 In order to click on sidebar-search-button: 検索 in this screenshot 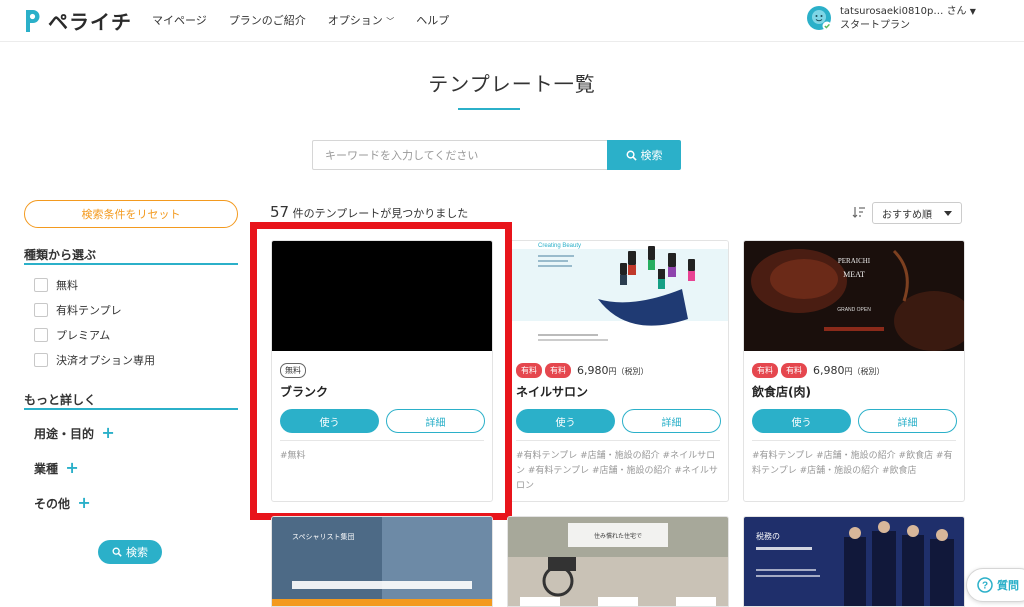, I will do `click(130, 552)`.